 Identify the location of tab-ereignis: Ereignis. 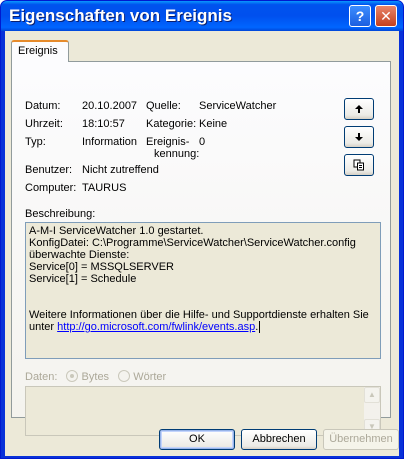
(40, 51).